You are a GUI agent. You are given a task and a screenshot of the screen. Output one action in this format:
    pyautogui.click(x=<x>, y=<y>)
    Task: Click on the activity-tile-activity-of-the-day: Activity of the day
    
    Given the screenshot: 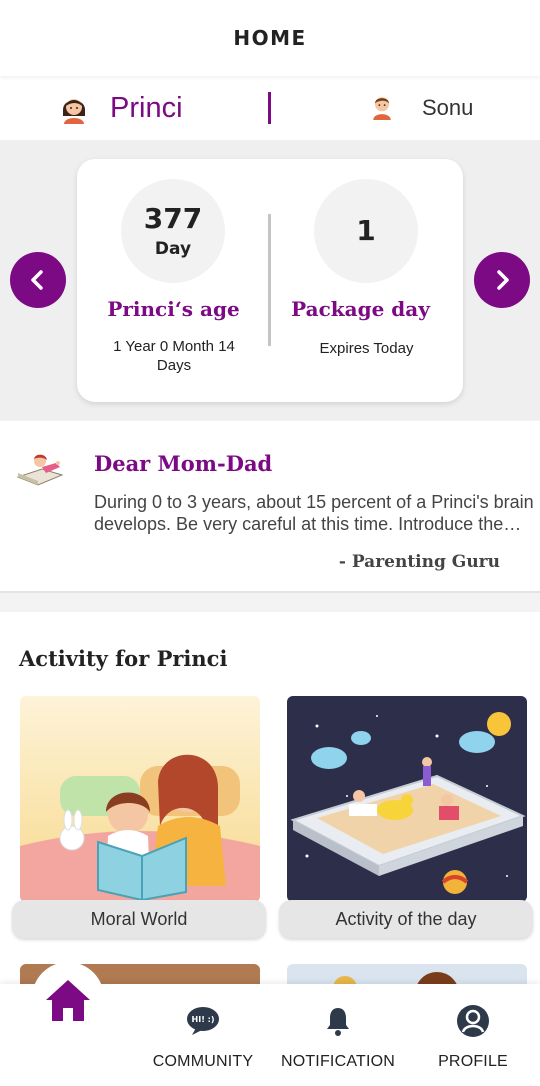 What is the action you would take?
    pyautogui.click(x=406, y=819)
    